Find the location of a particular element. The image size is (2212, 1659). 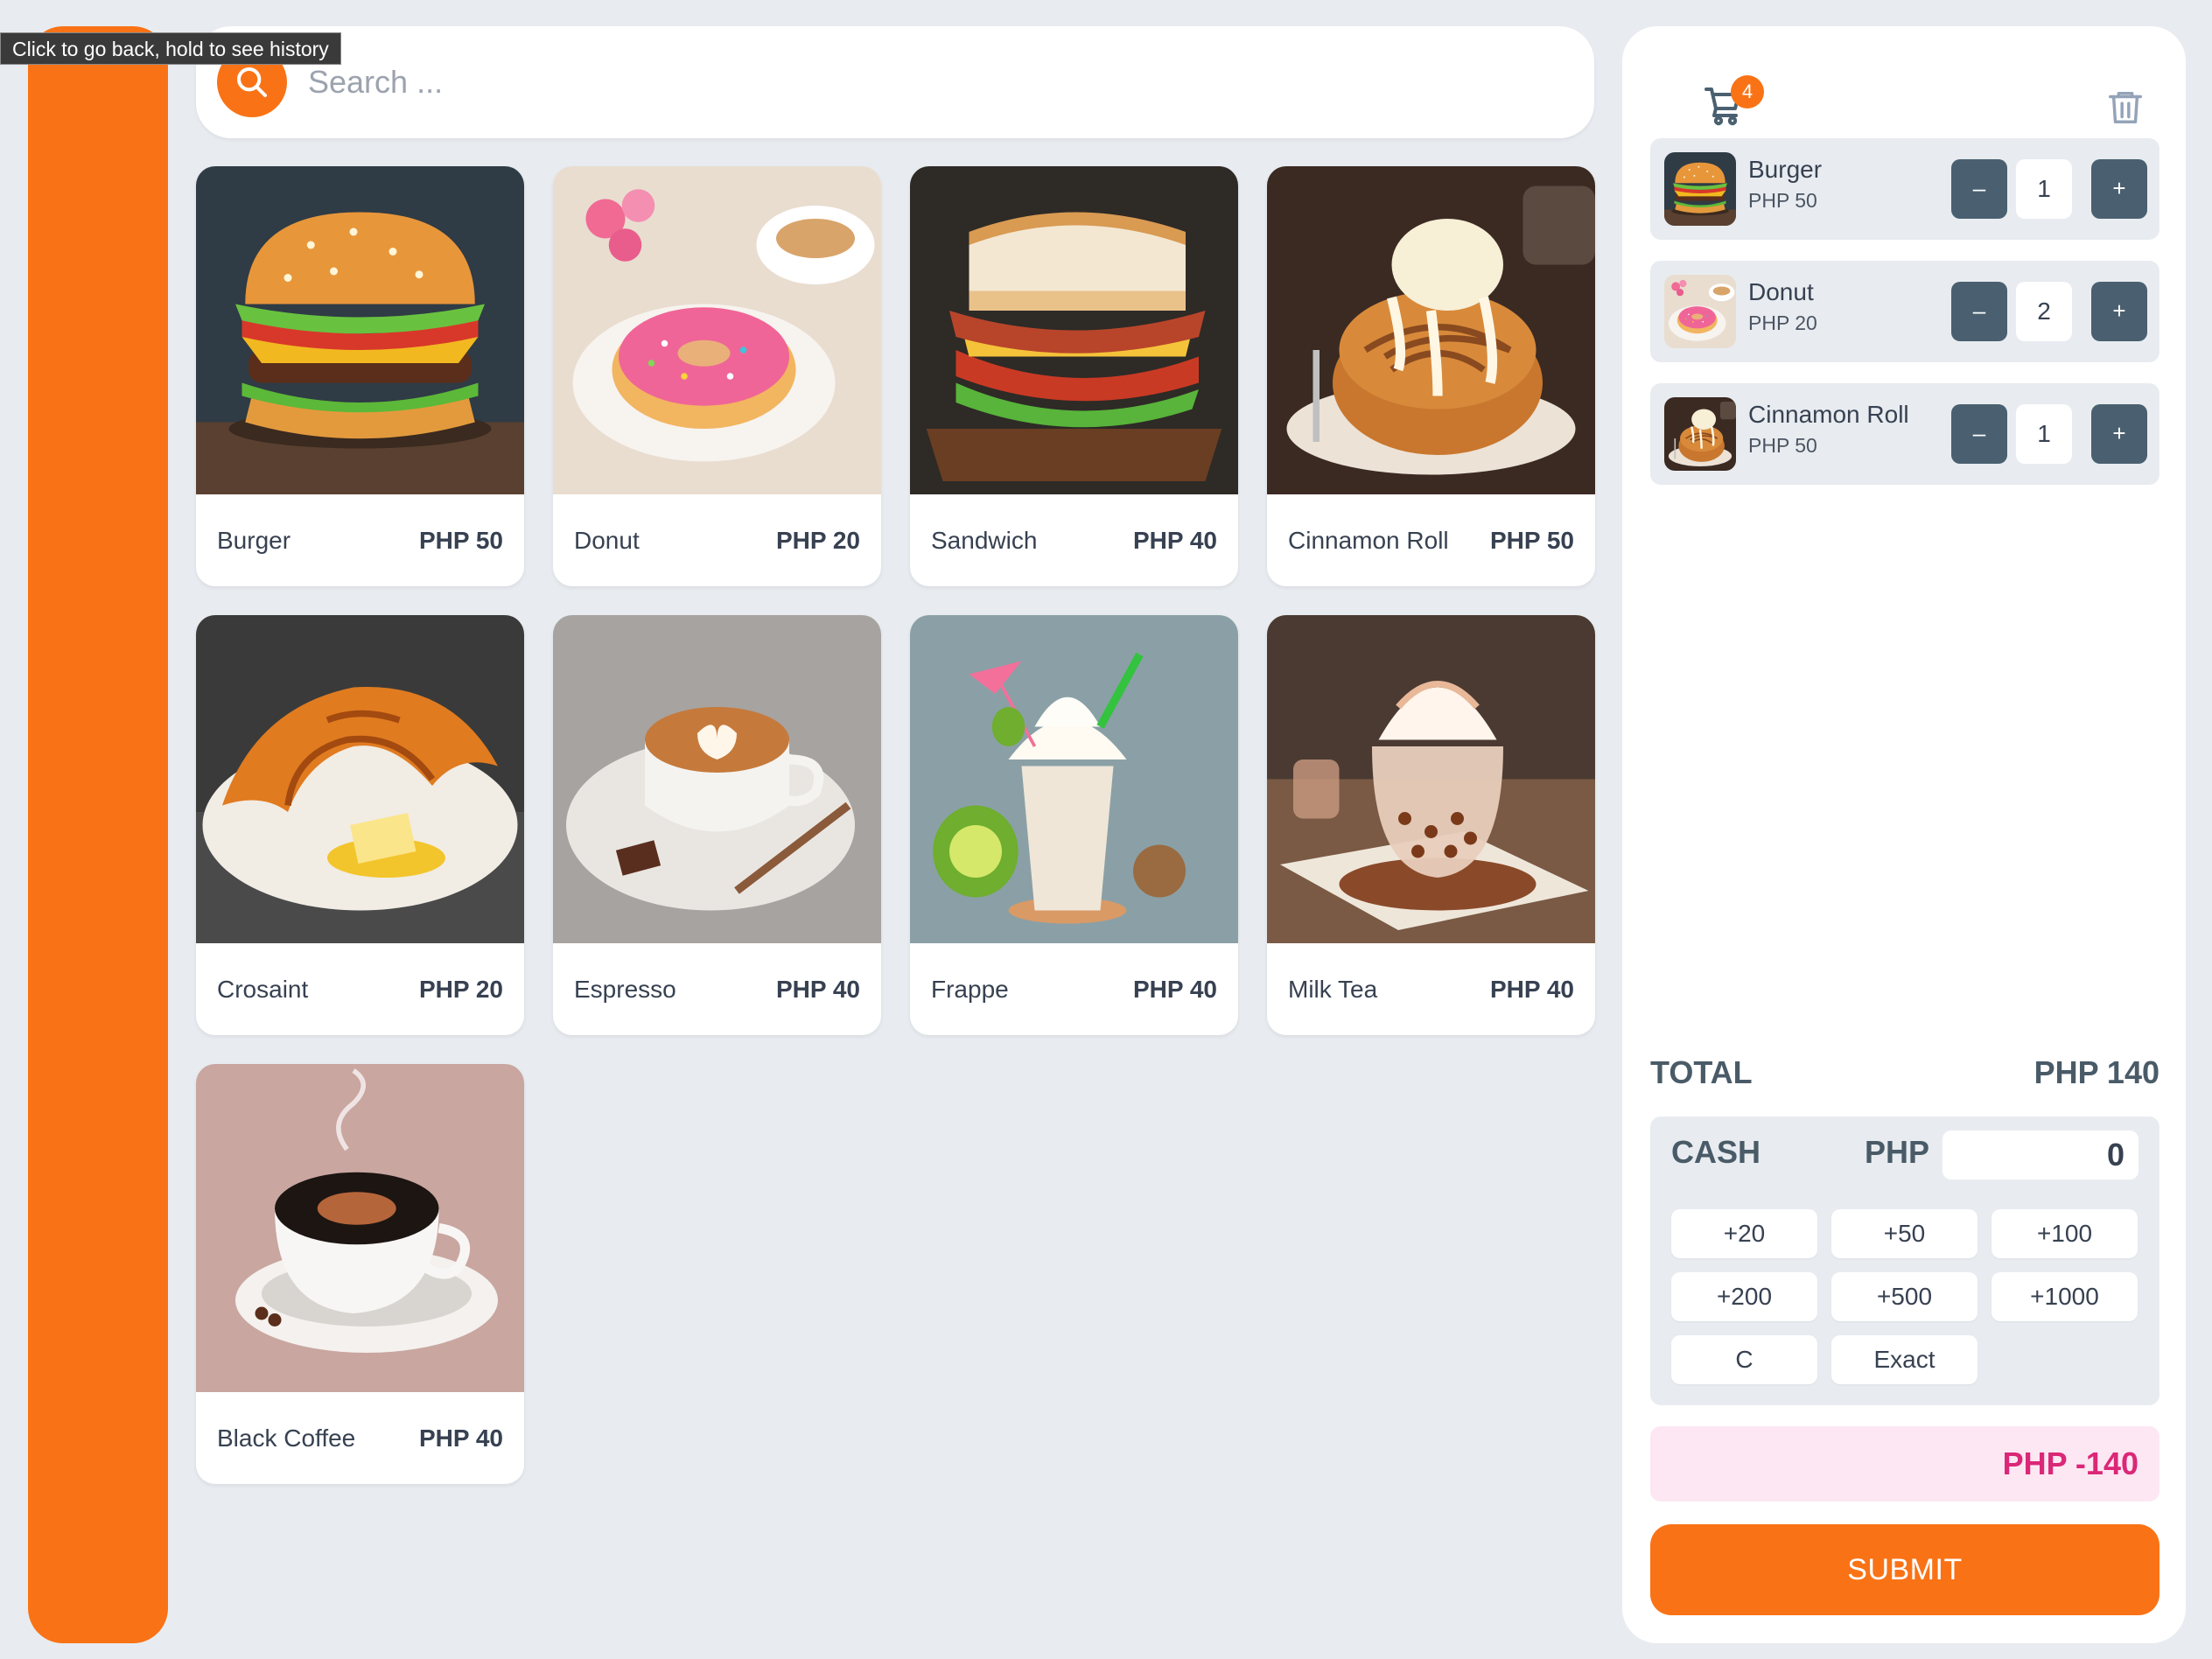

quick-cash-500-button: +500 is located at coordinates (1904, 1296).